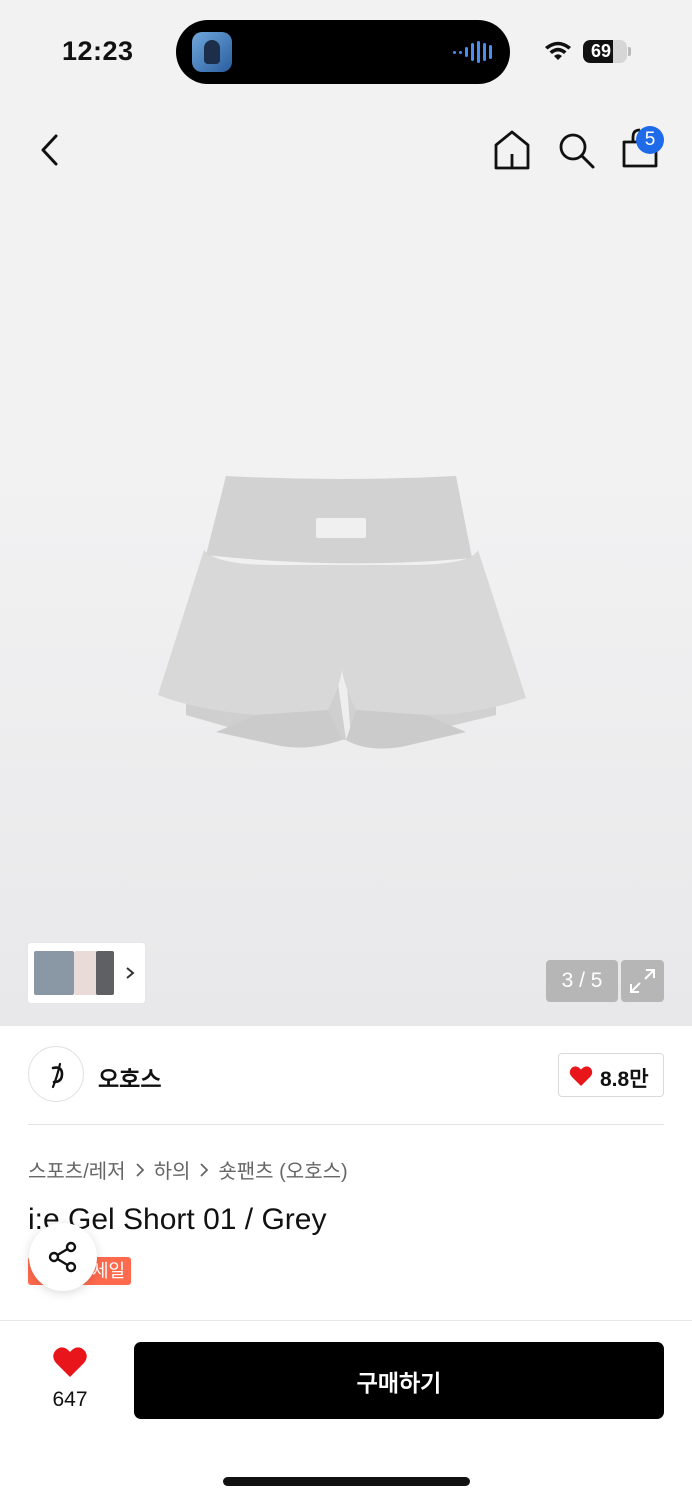 This screenshot has height=1500, width=692. What do you see at coordinates (282, 1169) in the screenshot?
I see `breadcrumb-item-type: 숏팬츠 (오호스)` at bounding box center [282, 1169].